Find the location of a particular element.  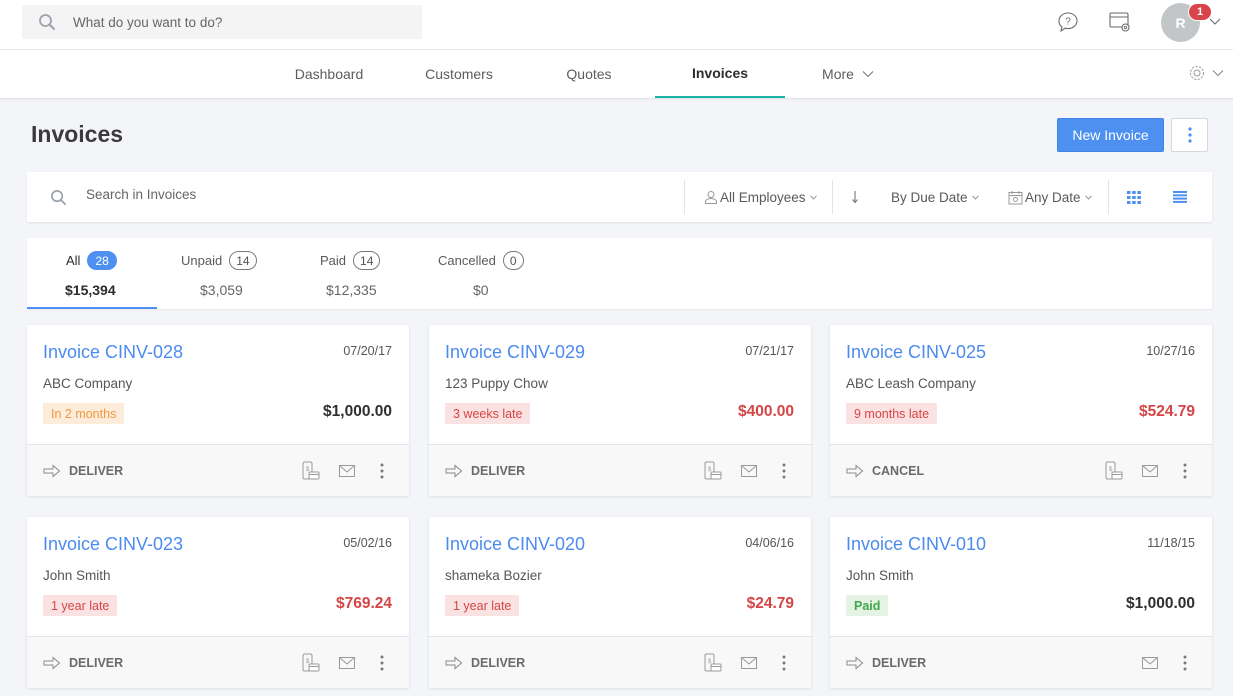

gear-icon is located at coordinates (1197, 73).